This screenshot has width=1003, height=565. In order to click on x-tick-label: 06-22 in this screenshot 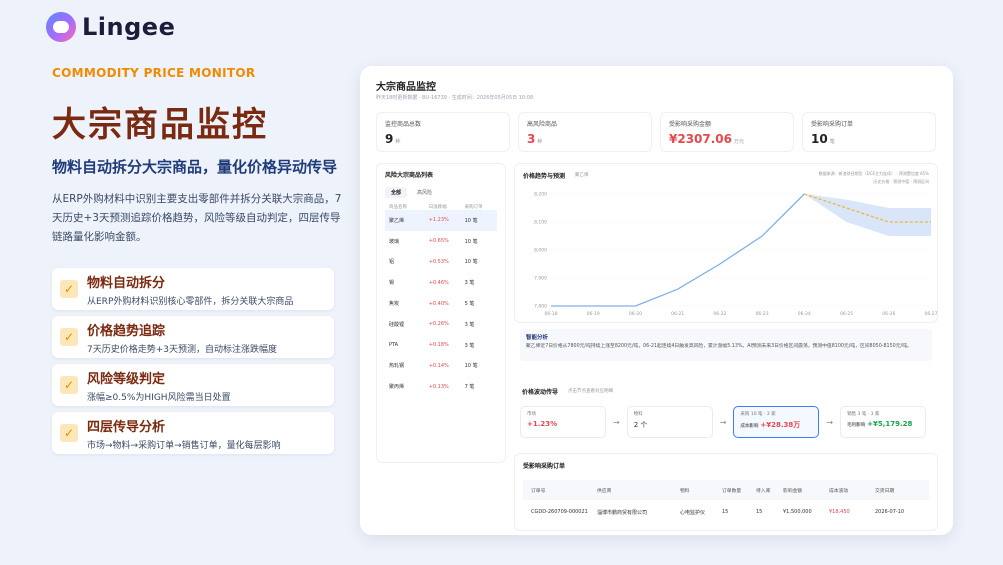, I will do `click(719, 314)`.